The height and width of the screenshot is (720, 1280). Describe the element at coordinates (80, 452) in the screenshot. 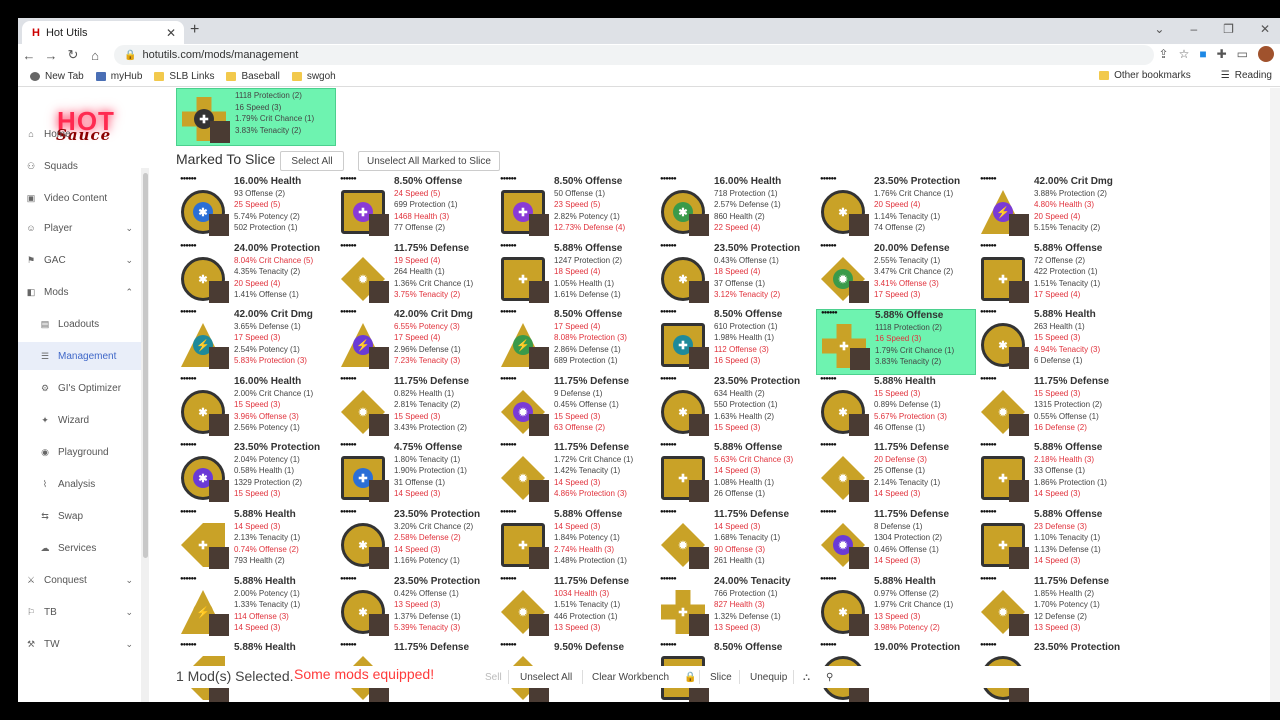

I see `sidebar-item-playground: ◉ Playground` at that location.